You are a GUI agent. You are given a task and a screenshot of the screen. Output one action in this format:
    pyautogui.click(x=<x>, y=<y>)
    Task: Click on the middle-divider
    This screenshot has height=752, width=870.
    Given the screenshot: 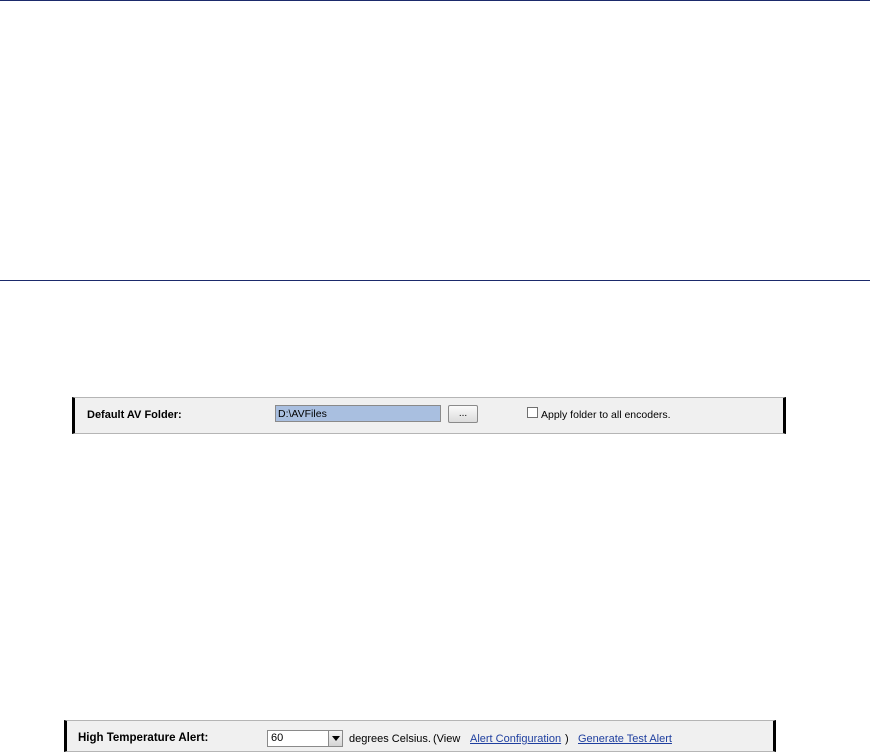 What is the action you would take?
    pyautogui.click(x=435, y=280)
    